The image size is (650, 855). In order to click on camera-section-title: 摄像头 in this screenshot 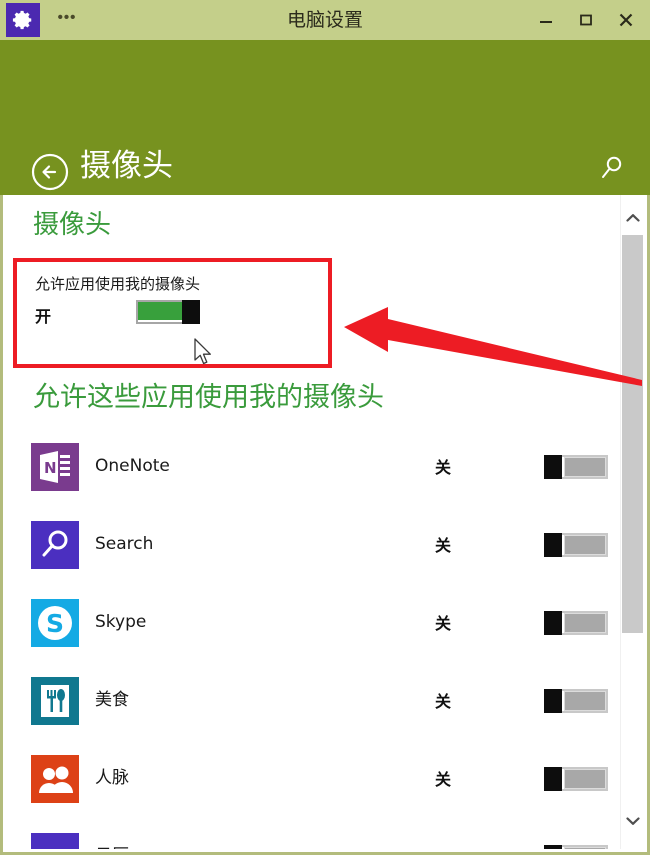, I will do `click(72, 225)`.